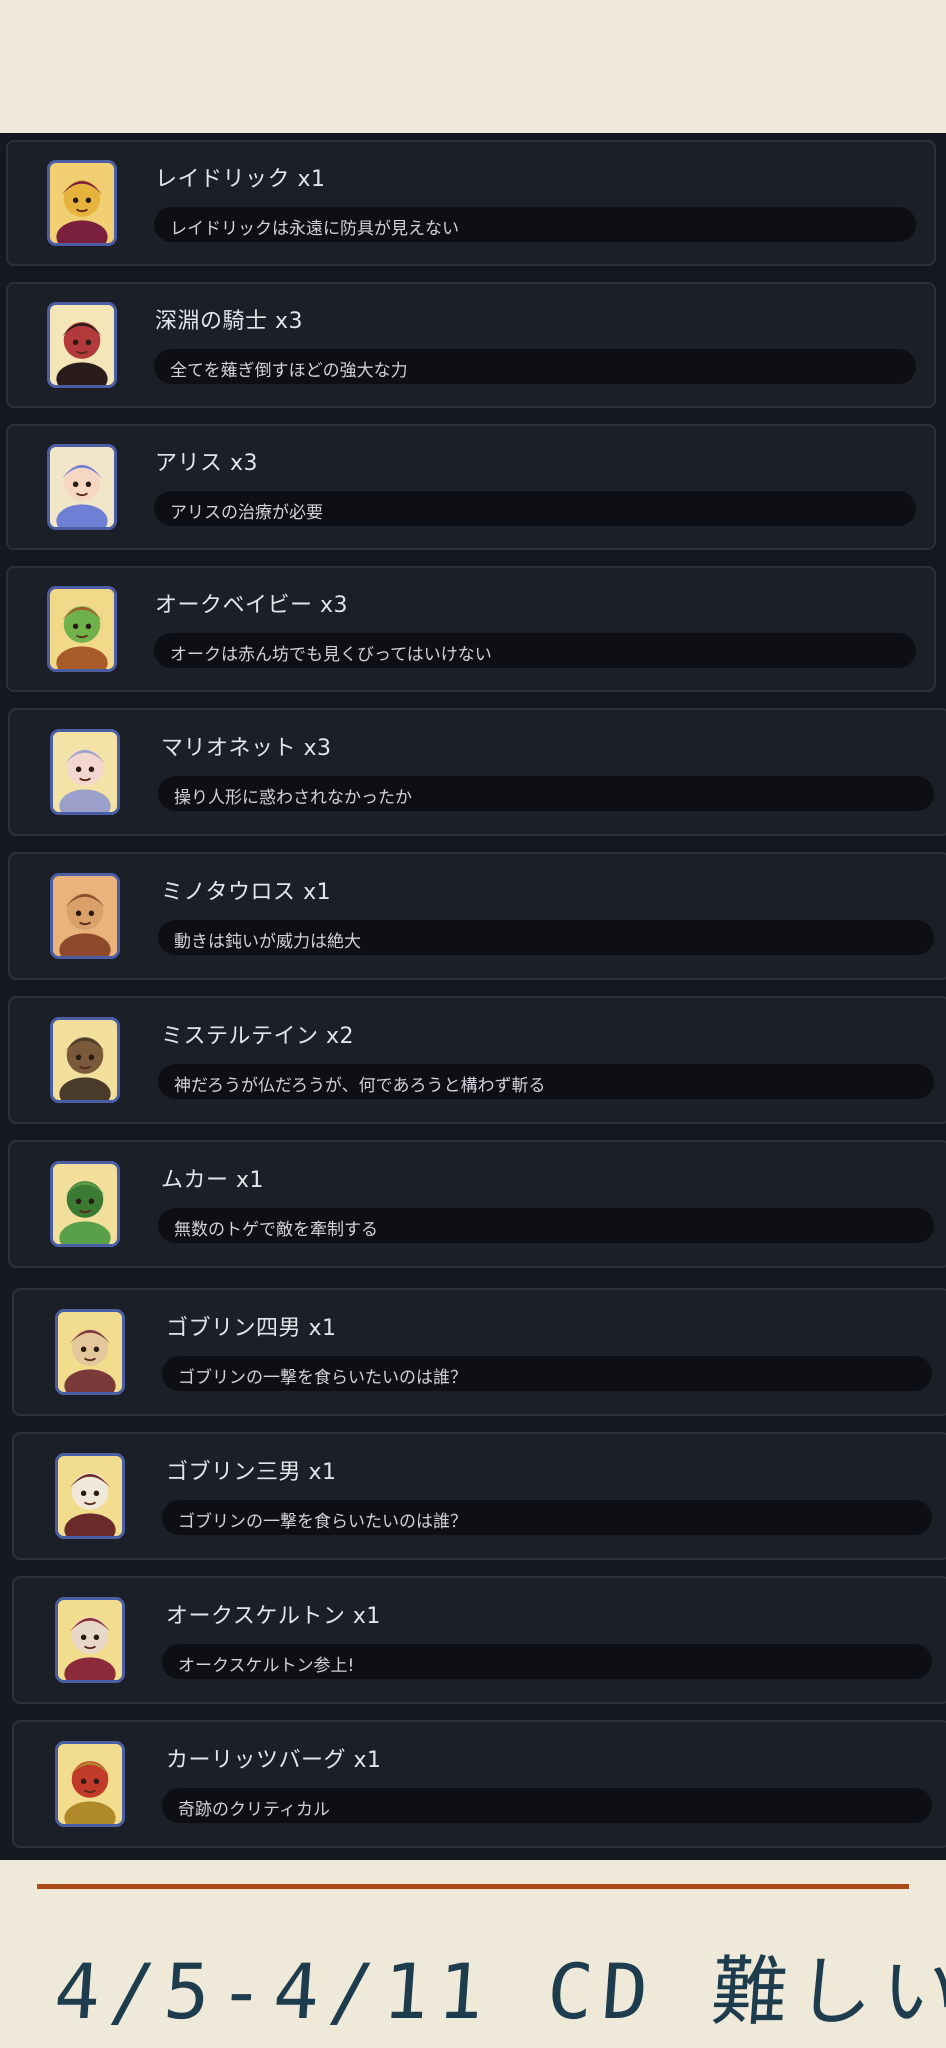 The height and width of the screenshot is (2048, 946). Describe the element at coordinates (471, 345) in the screenshot. I see `monster-card: 深淵の騎士 x3 全てを薙ぎ倒すほどの強大な力` at that location.